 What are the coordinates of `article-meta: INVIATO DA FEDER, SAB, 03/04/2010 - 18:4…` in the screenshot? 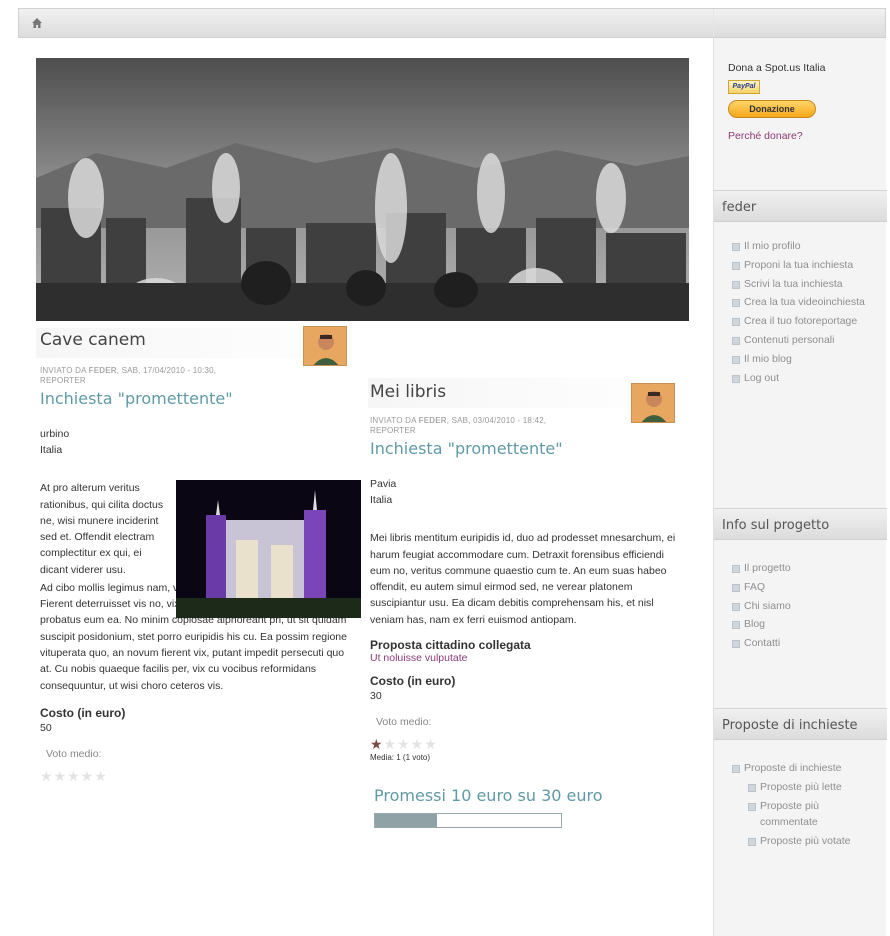 It's located at (458, 426).